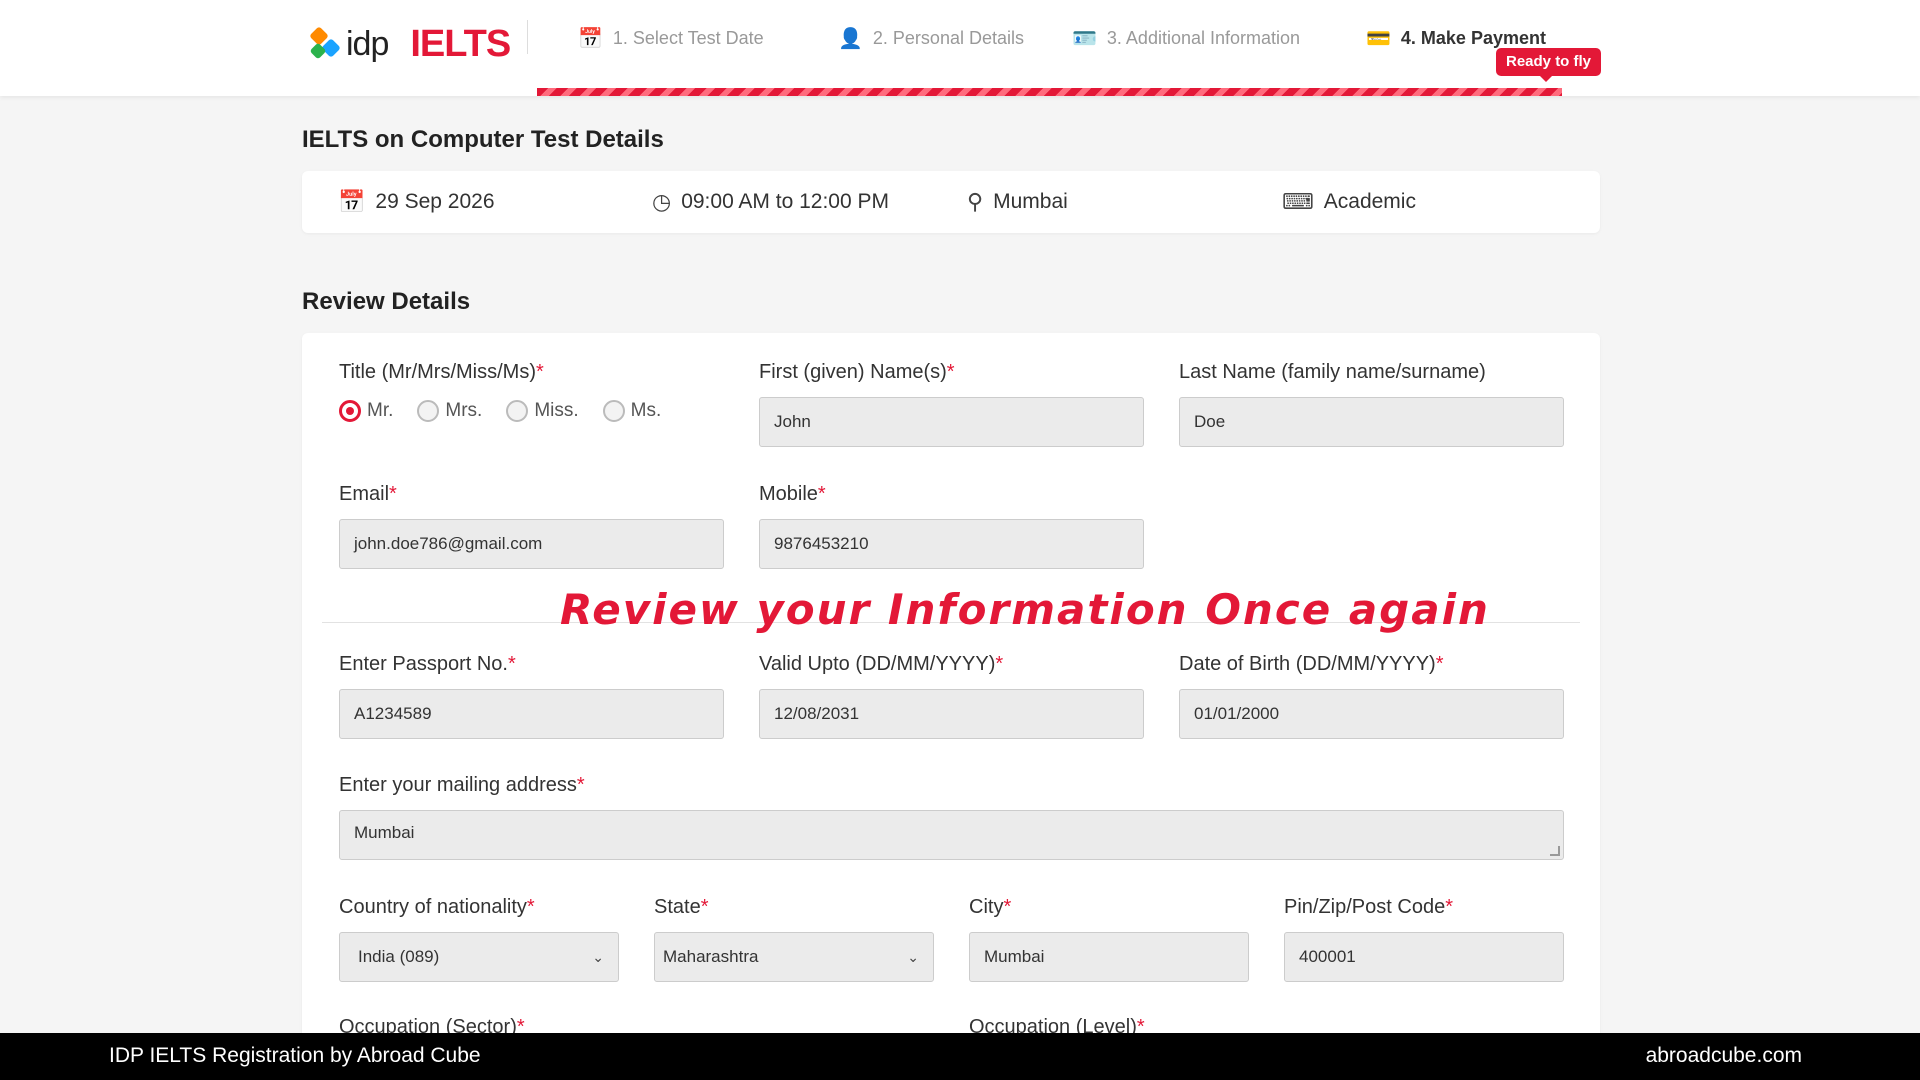  Describe the element at coordinates (527, 37) in the screenshot. I see `brand-divider` at that location.